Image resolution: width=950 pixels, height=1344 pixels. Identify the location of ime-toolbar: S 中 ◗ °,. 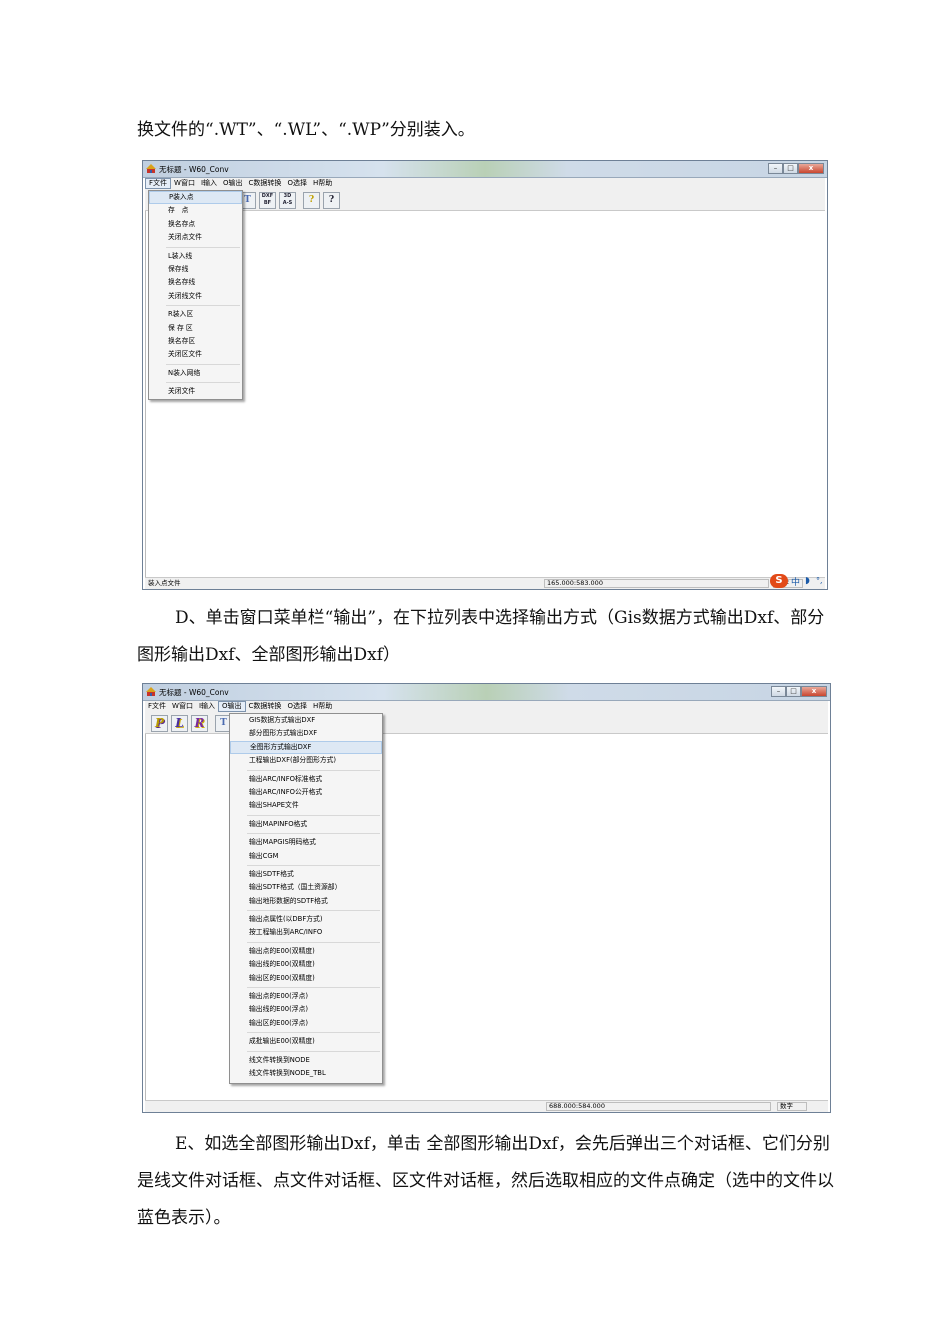
(799, 581).